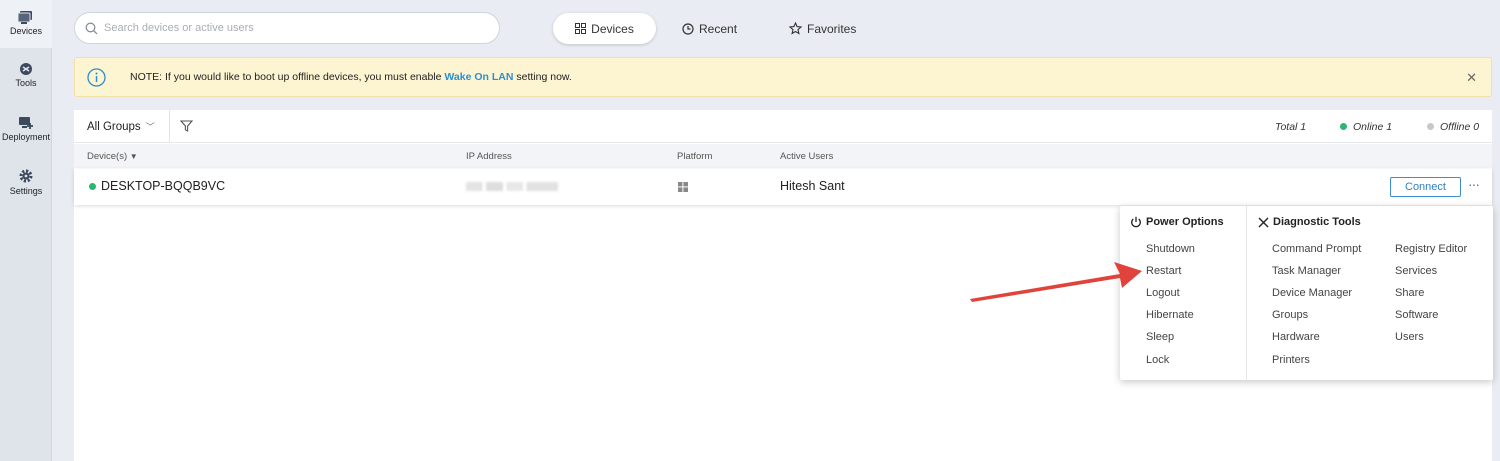  What do you see at coordinates (91, 28) in the screenshot?
I see `search-icon` at bounding box center [91, 28].